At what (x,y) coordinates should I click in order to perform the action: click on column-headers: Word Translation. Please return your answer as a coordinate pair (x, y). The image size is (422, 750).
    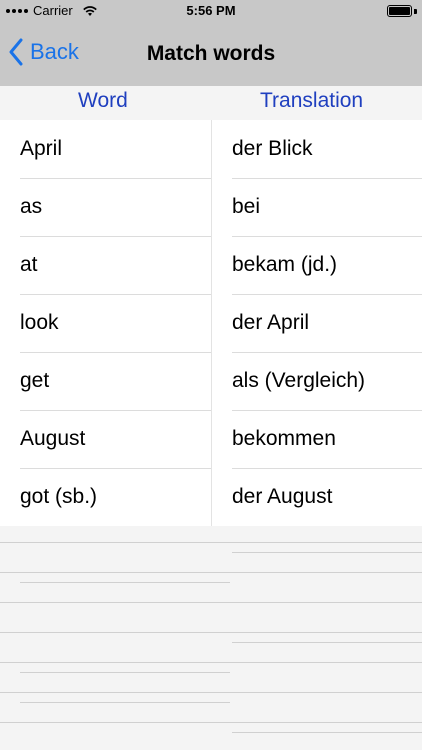
    Looking at the image, I should click on (211, 103).